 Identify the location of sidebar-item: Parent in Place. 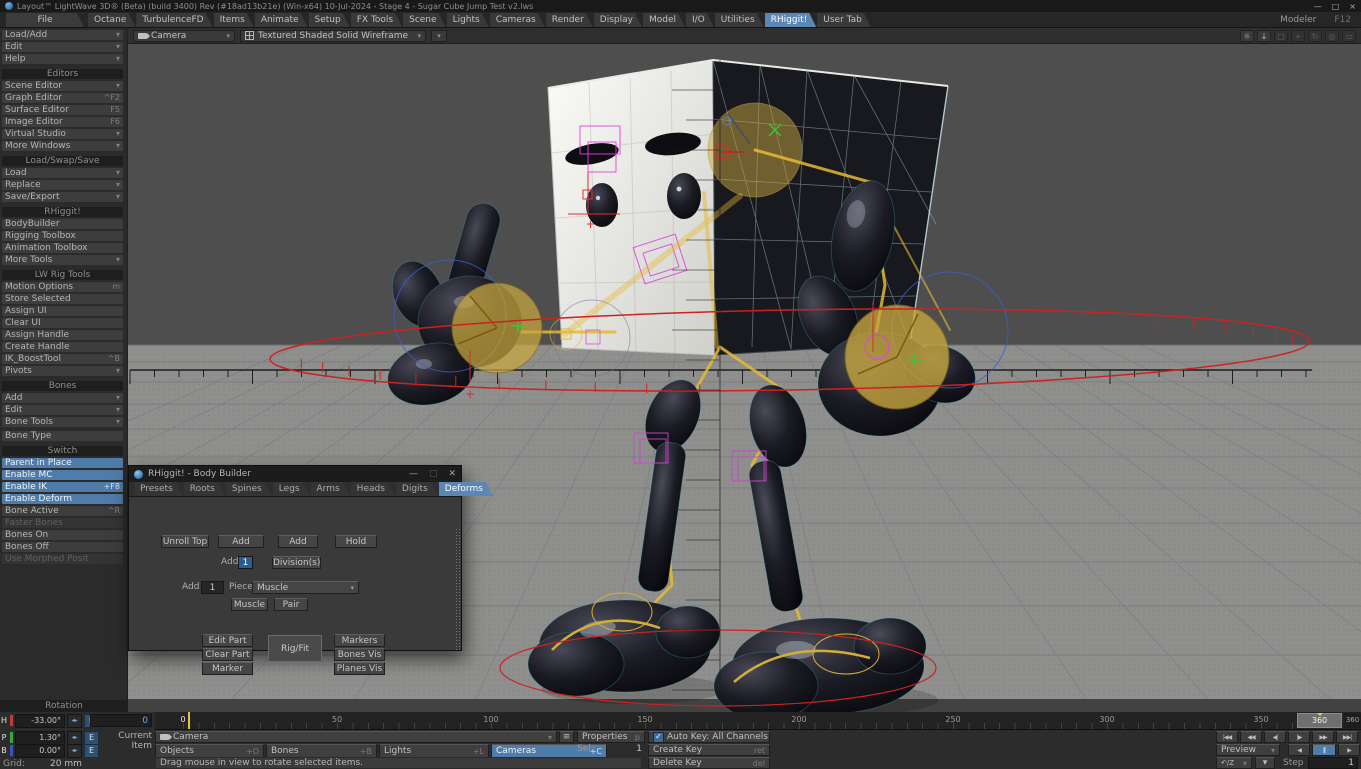
(62, 463).